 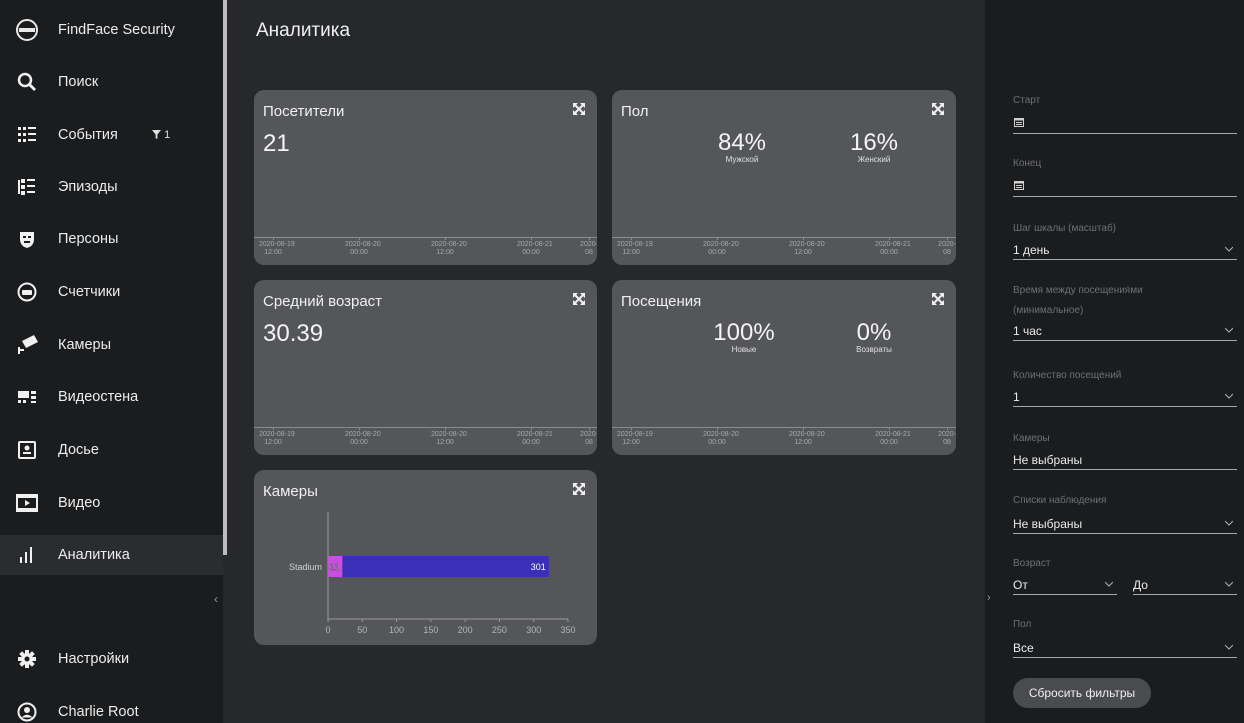 What do you see at coordinates (1027, 331) in the screenshot?
I see `interval-value: 1 час` at bounding box center [1027, 331].